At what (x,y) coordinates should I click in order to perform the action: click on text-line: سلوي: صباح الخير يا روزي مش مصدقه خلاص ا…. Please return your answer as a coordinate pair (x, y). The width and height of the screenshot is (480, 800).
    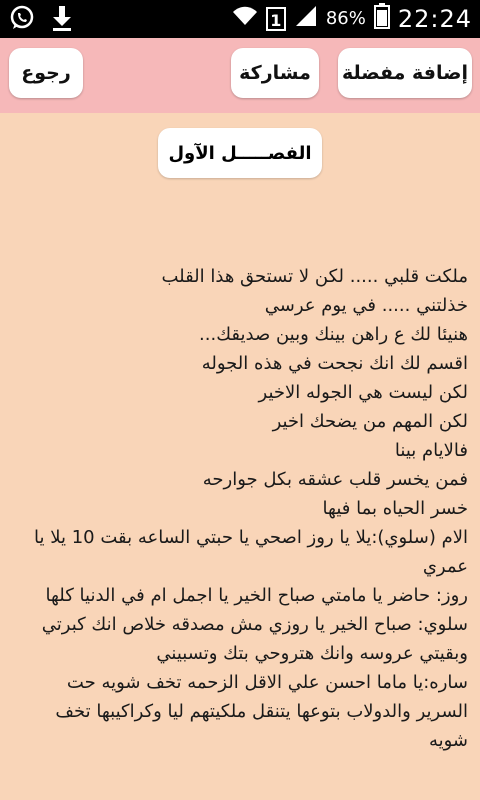
    Looking at the image, I should click on (254, 639).